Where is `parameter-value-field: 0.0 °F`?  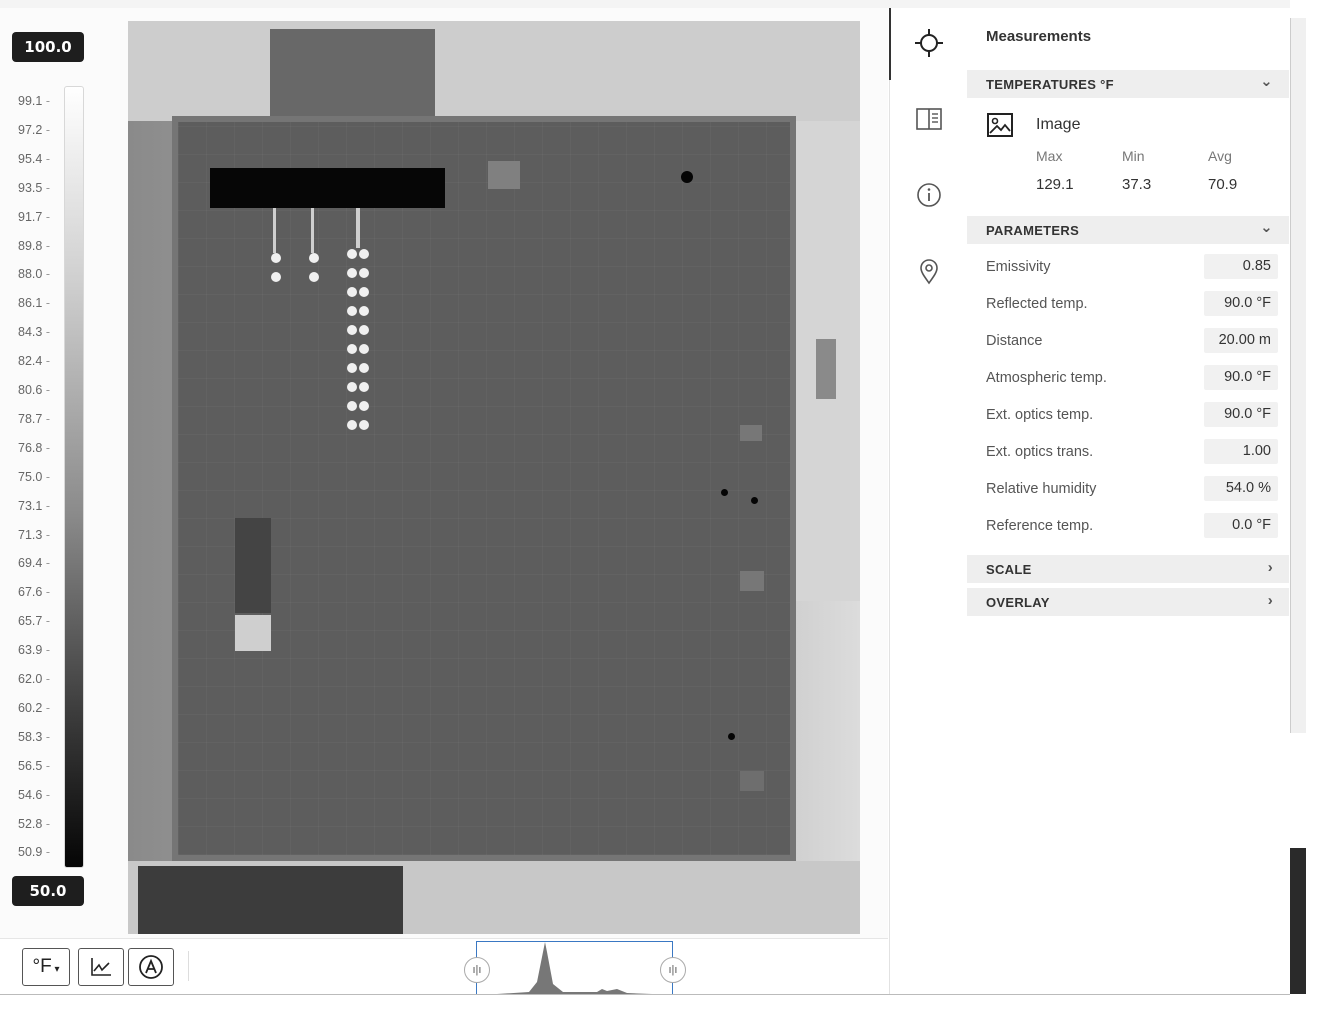 parameter-value-field: 0.0 °F is located at coordinates (1241, 525).